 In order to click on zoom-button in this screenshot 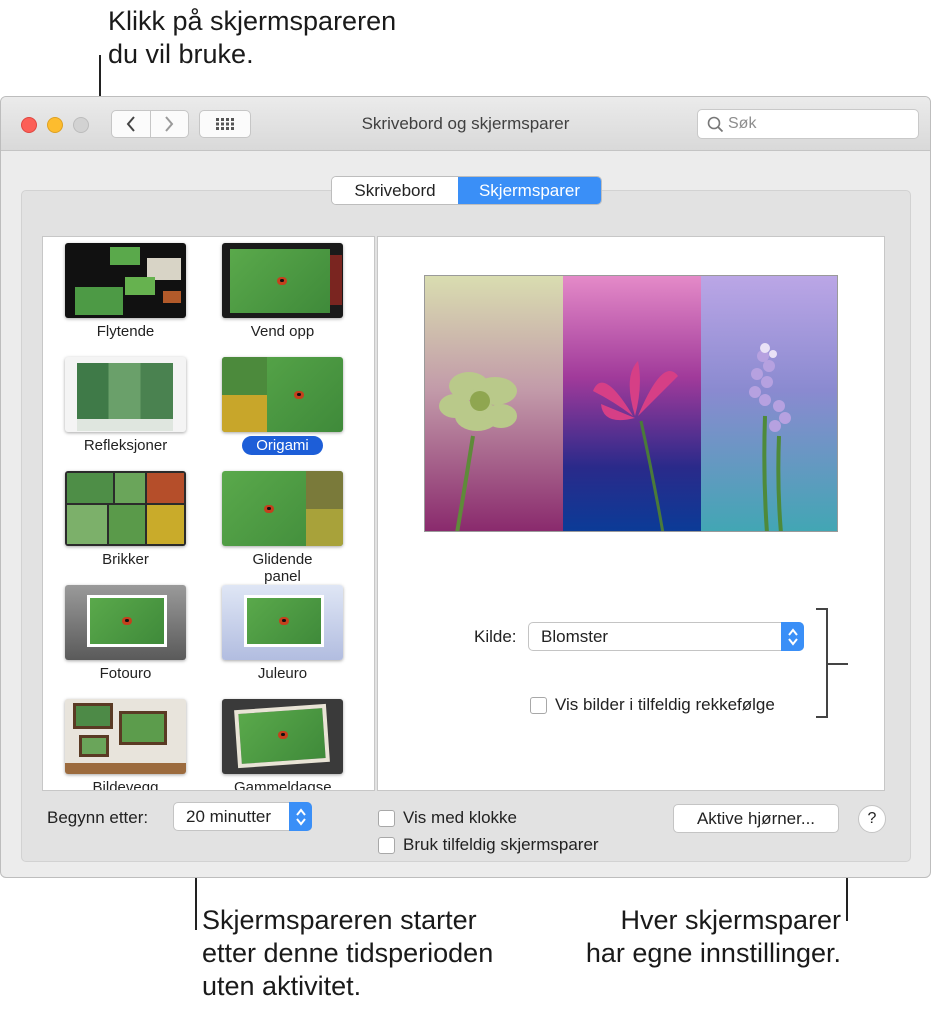, I will do `click(81, 125)`.